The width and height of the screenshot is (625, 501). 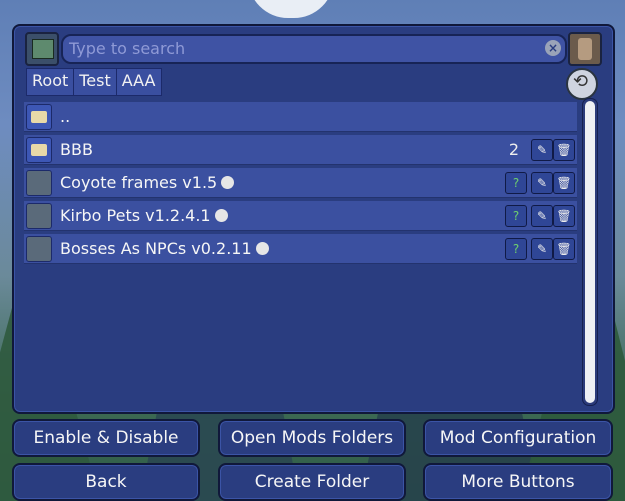 What do you see at coordinates (585, 49) in the screenshot?
I see `avatar` at bounding box center [585, 49].